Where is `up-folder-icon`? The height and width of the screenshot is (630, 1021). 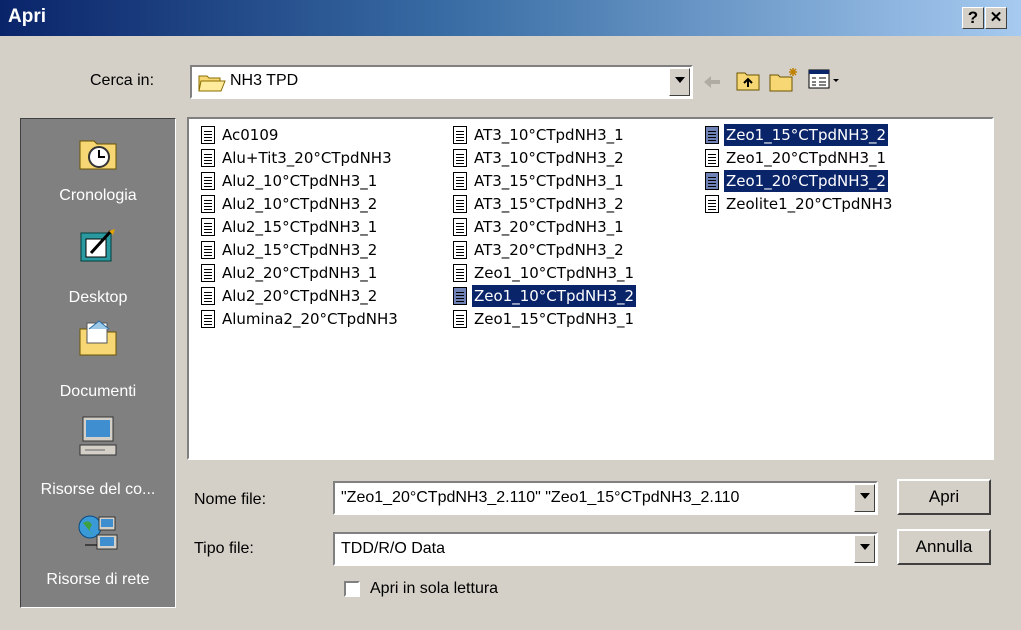
up-folder-icon is located at coordinates (749, 81).